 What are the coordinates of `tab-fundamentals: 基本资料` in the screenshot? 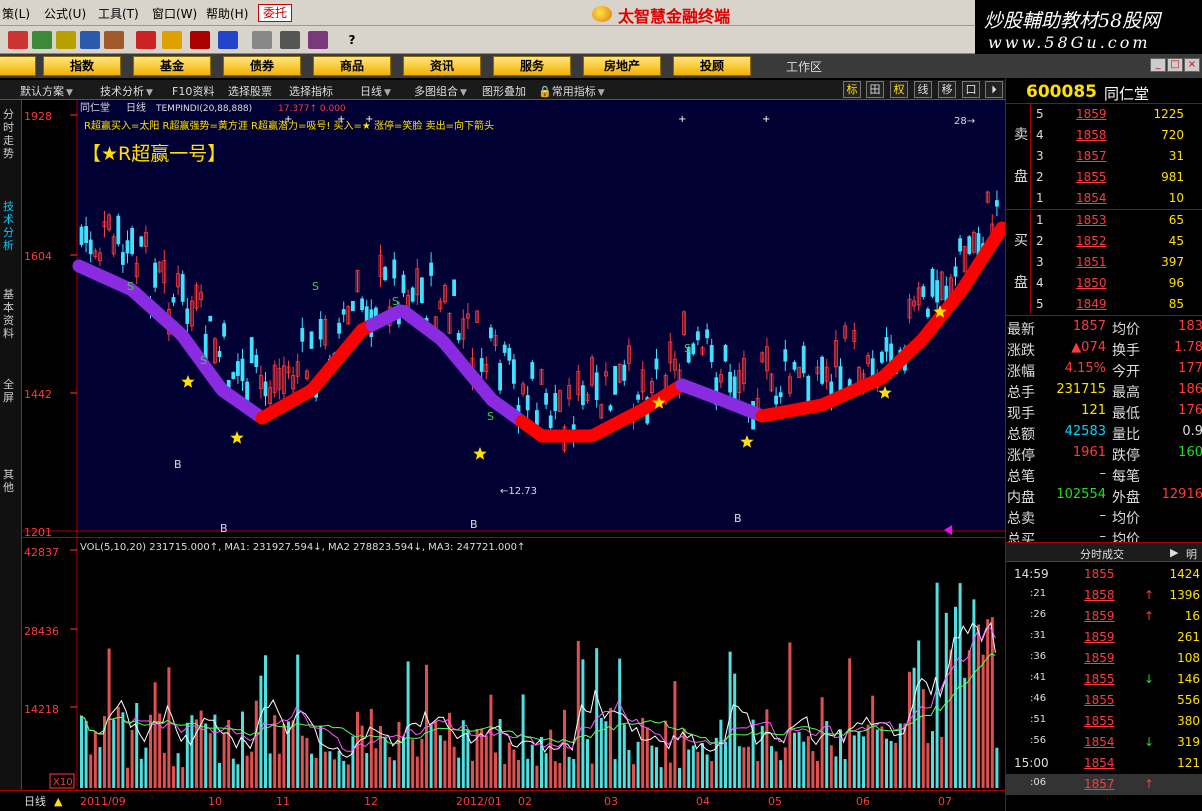 It's located at (11, 314).